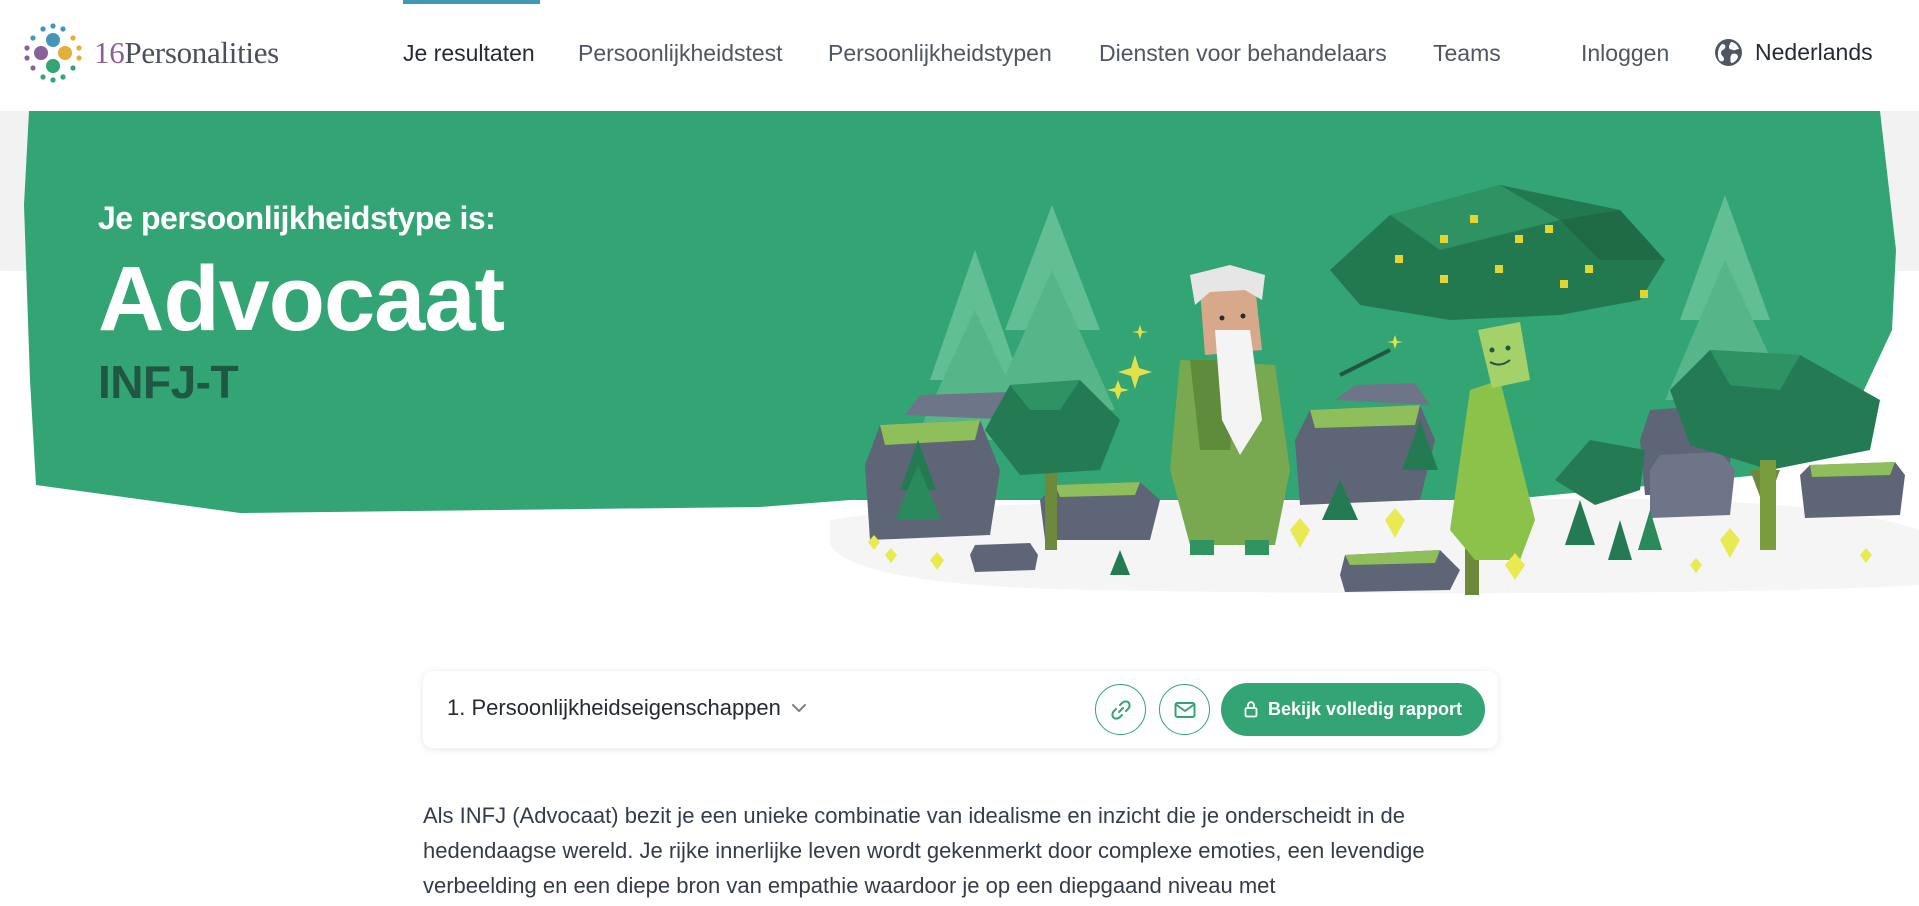 The height and width of the screenshot is (906, 1919). Describe the element at coordinates (1243, 53) in the screenshot. I see `nav-item-diensten-voor-behandelaars: Diensten voor behandelaars` at that location.